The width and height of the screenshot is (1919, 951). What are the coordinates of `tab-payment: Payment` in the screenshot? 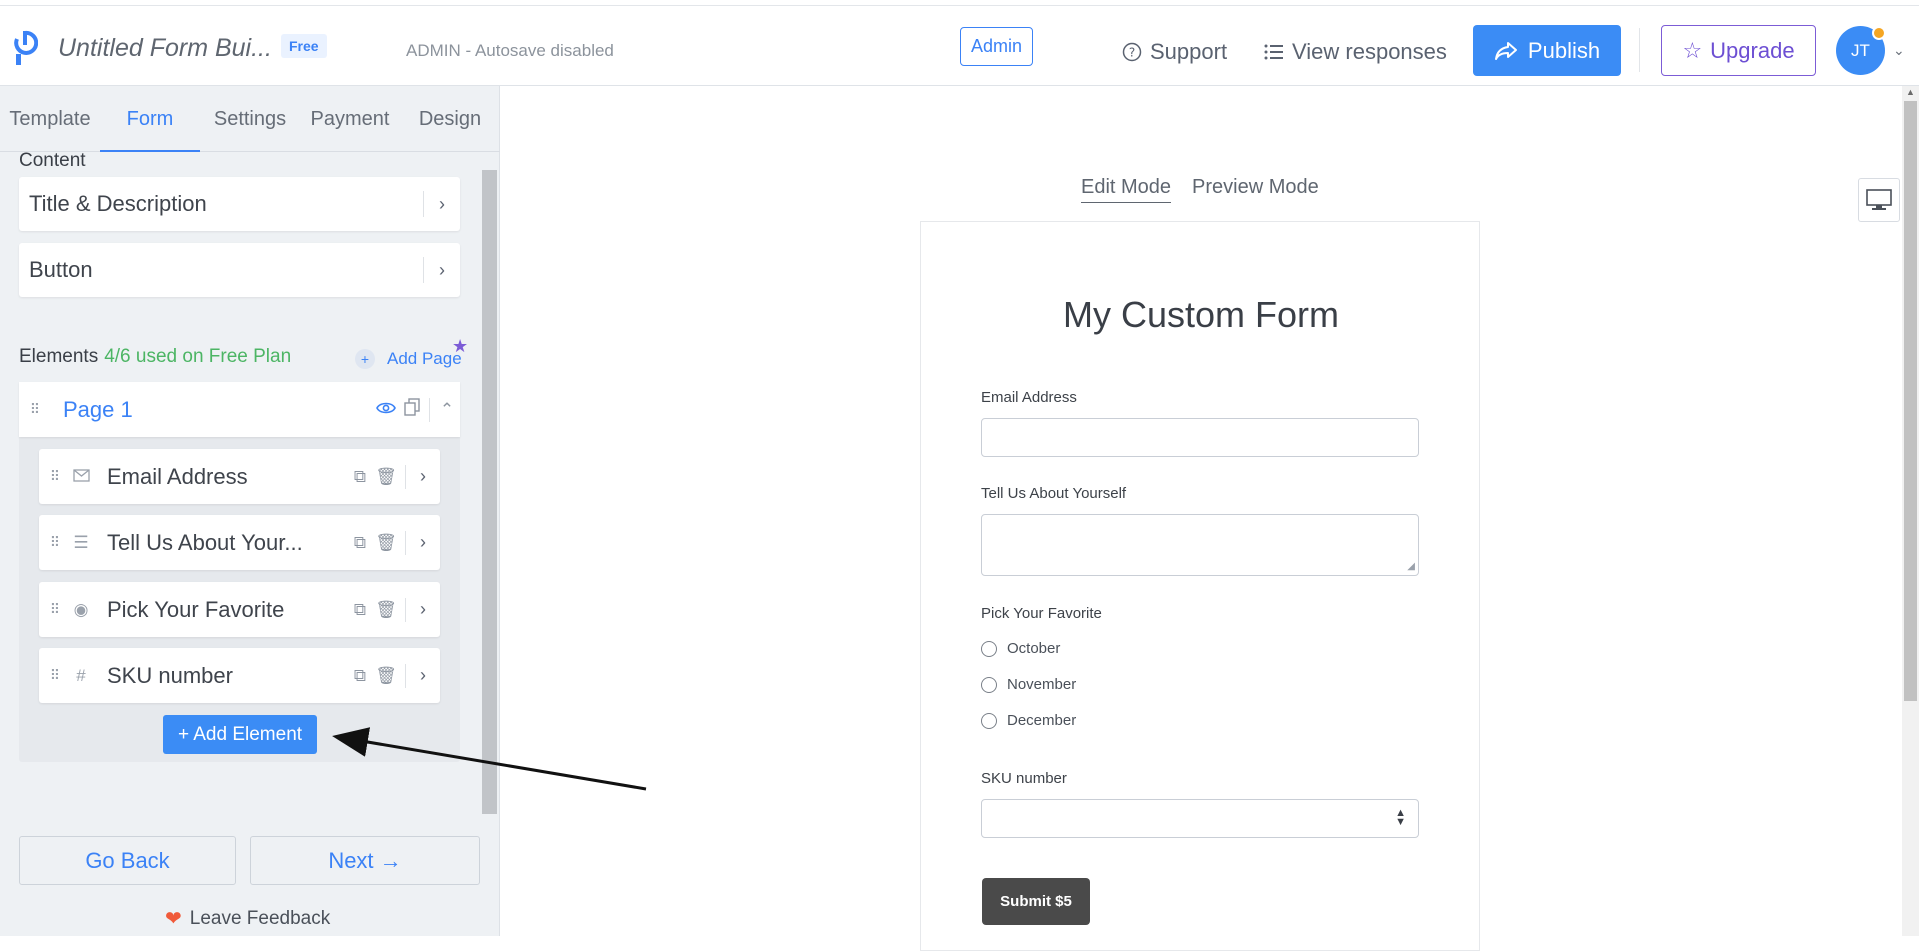 It's located at (350, 119).